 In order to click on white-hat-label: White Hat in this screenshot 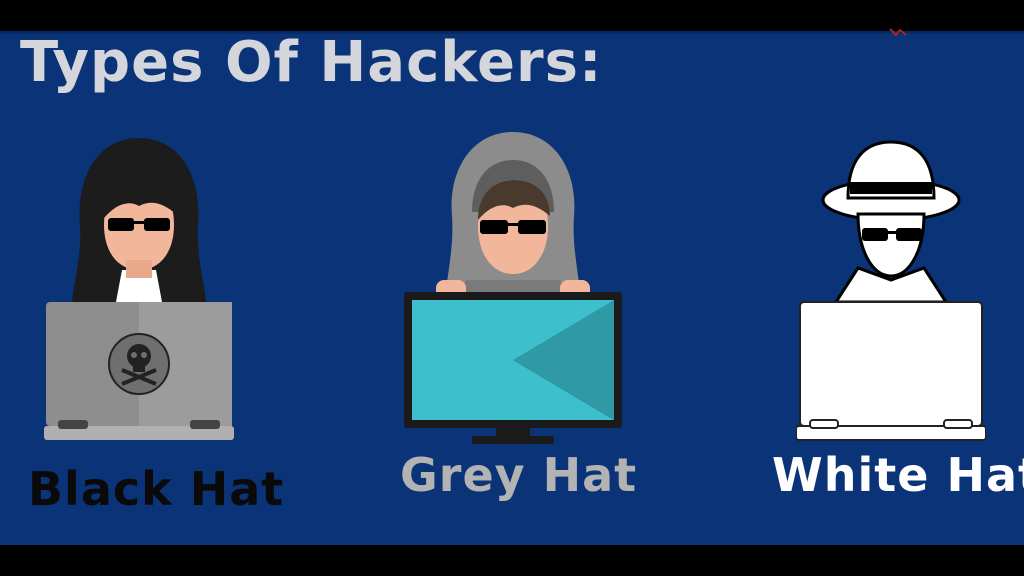, I will do `click(898, 475)`.